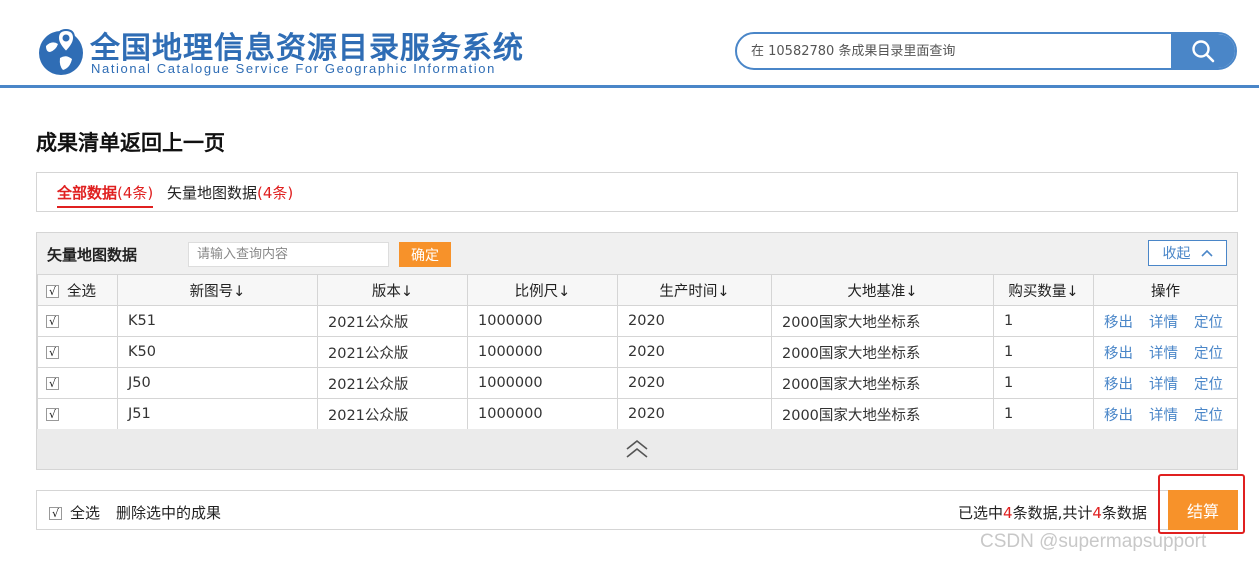  Describe the element at coordinates (1176, 254) in the screenshot. I see `collapse-label: 收起` at that location.